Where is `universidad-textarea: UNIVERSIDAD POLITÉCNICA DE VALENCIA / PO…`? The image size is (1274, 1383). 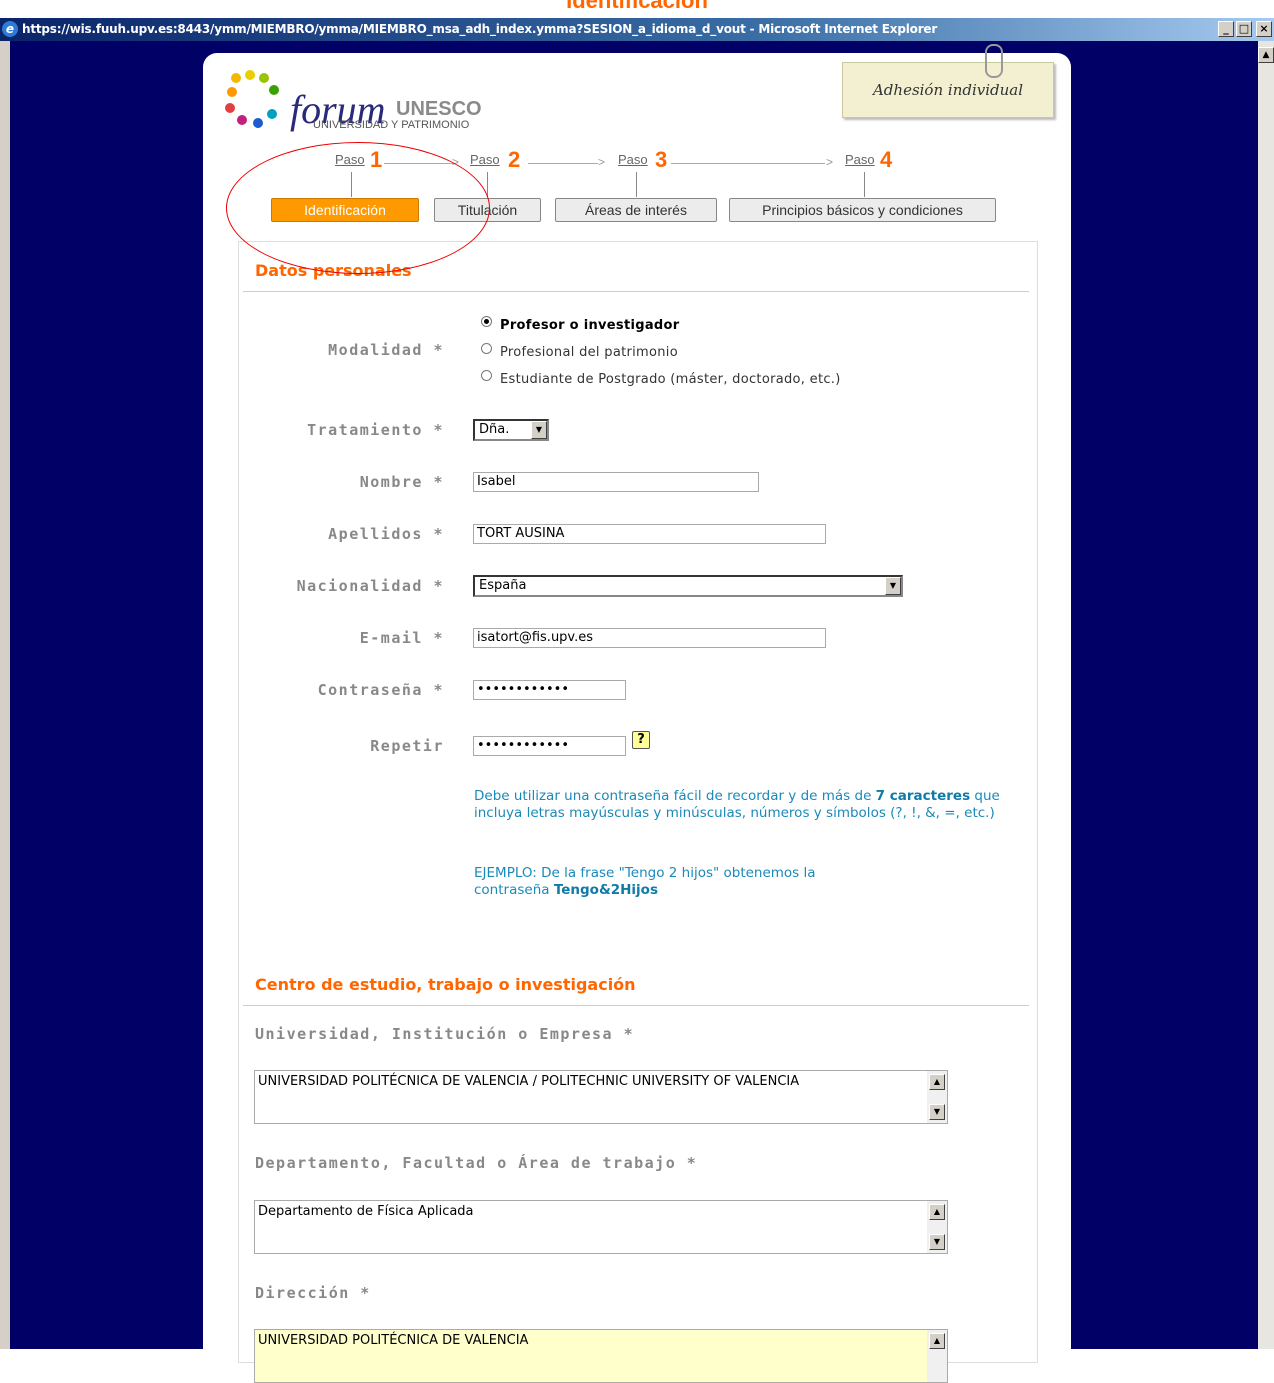 universidad-textarea: UNIVERSIDAD POLITÉCNICA DE VALENCIA / PO… is located at coordinates (601, 1097).